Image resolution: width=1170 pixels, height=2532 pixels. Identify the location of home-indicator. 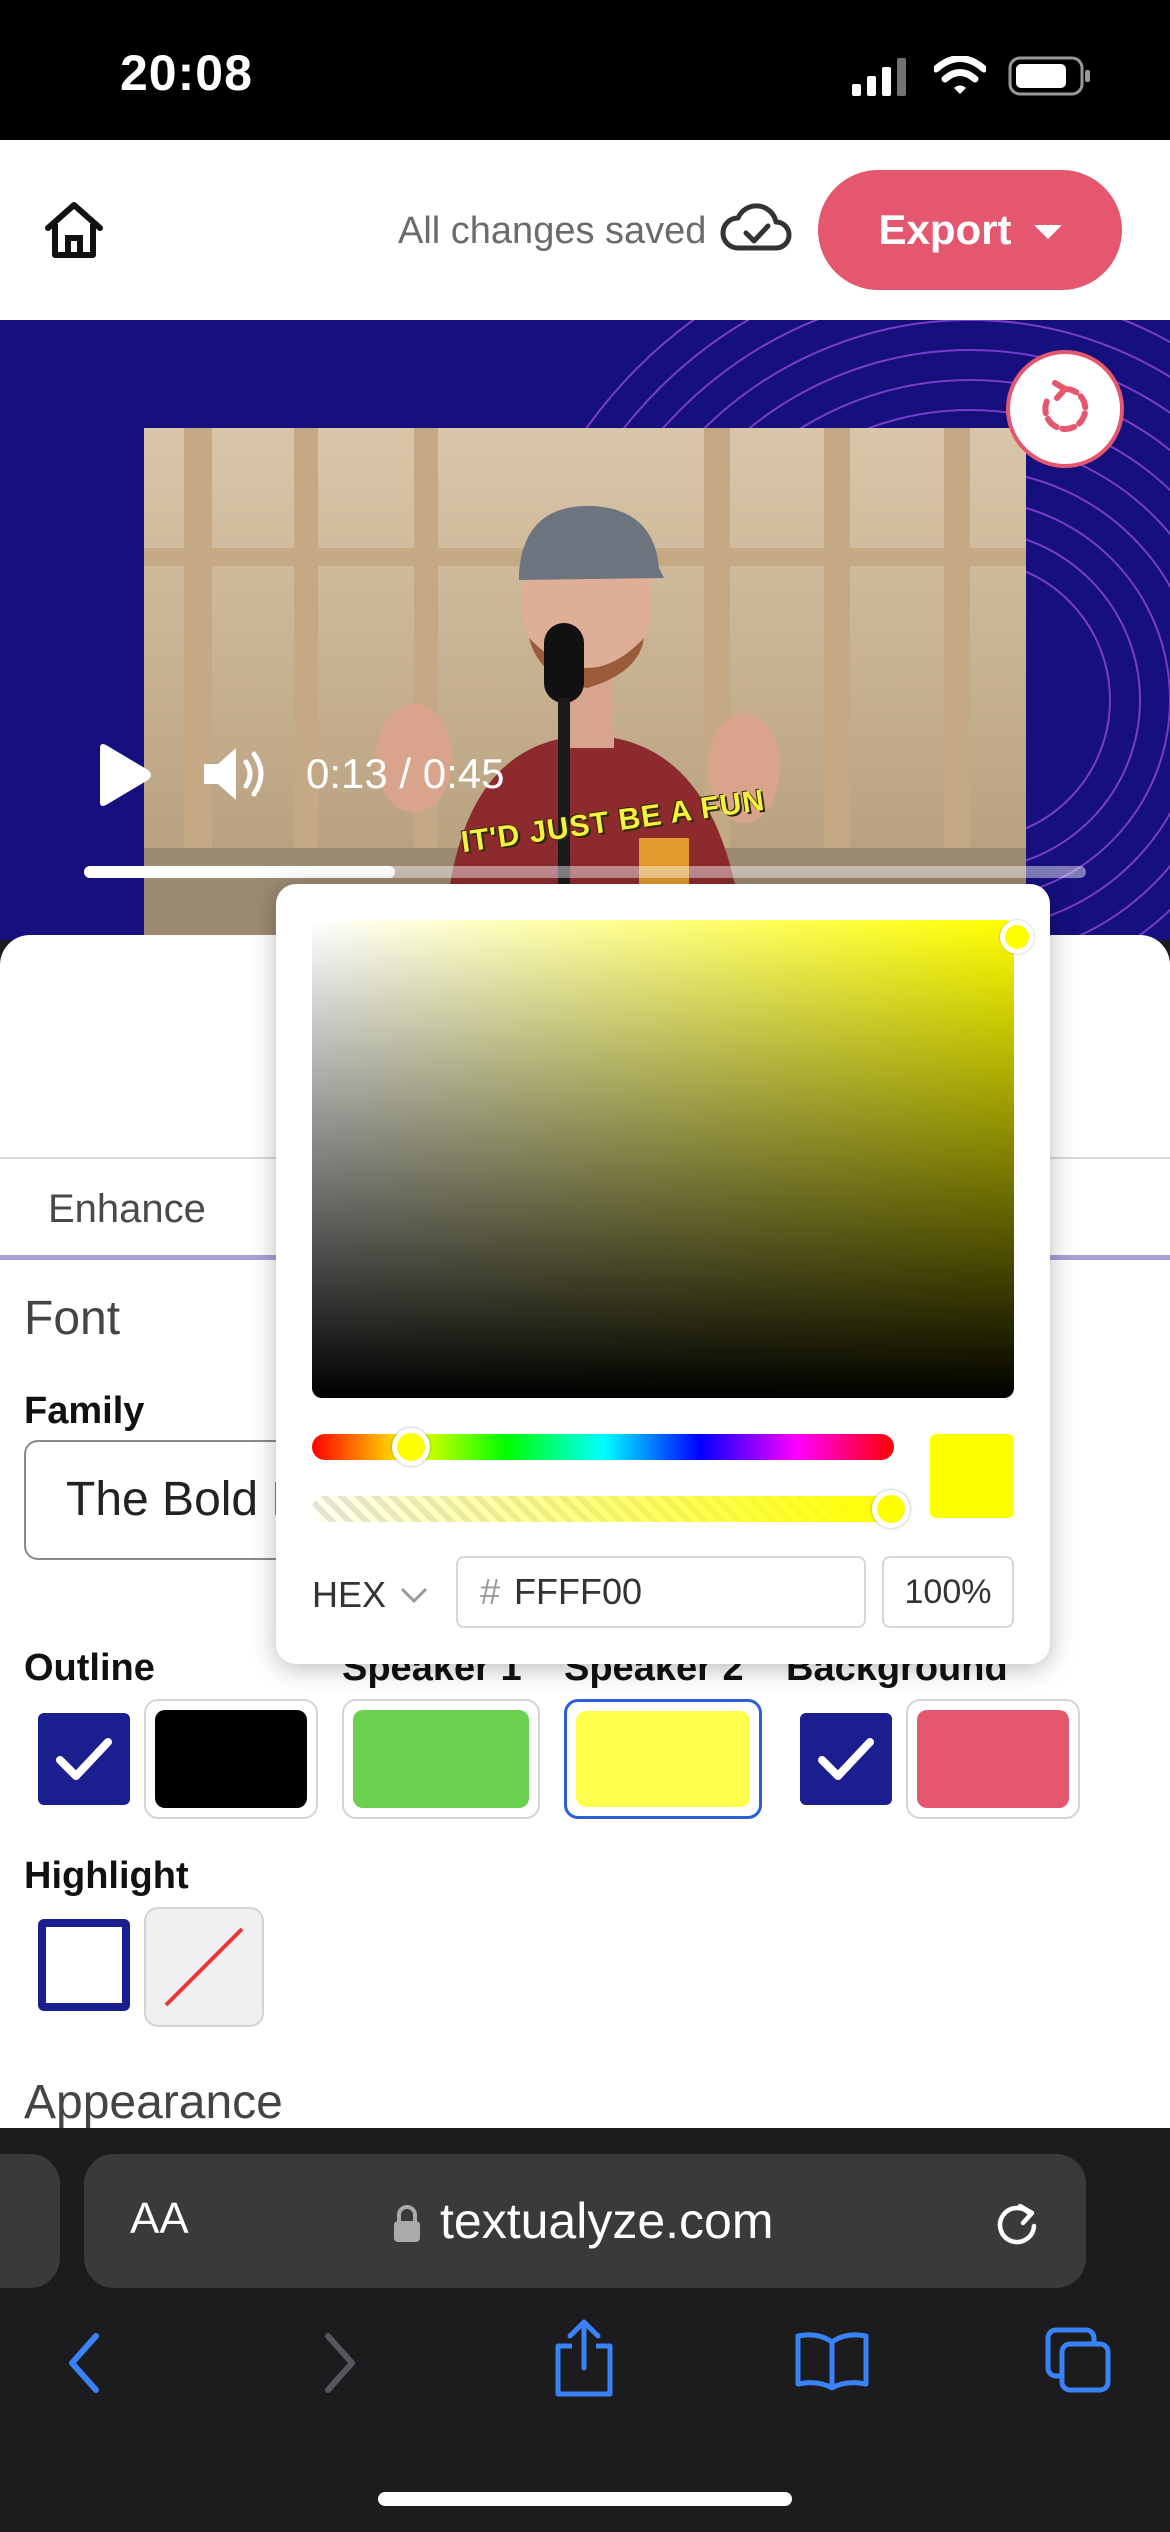
(585, 2499).